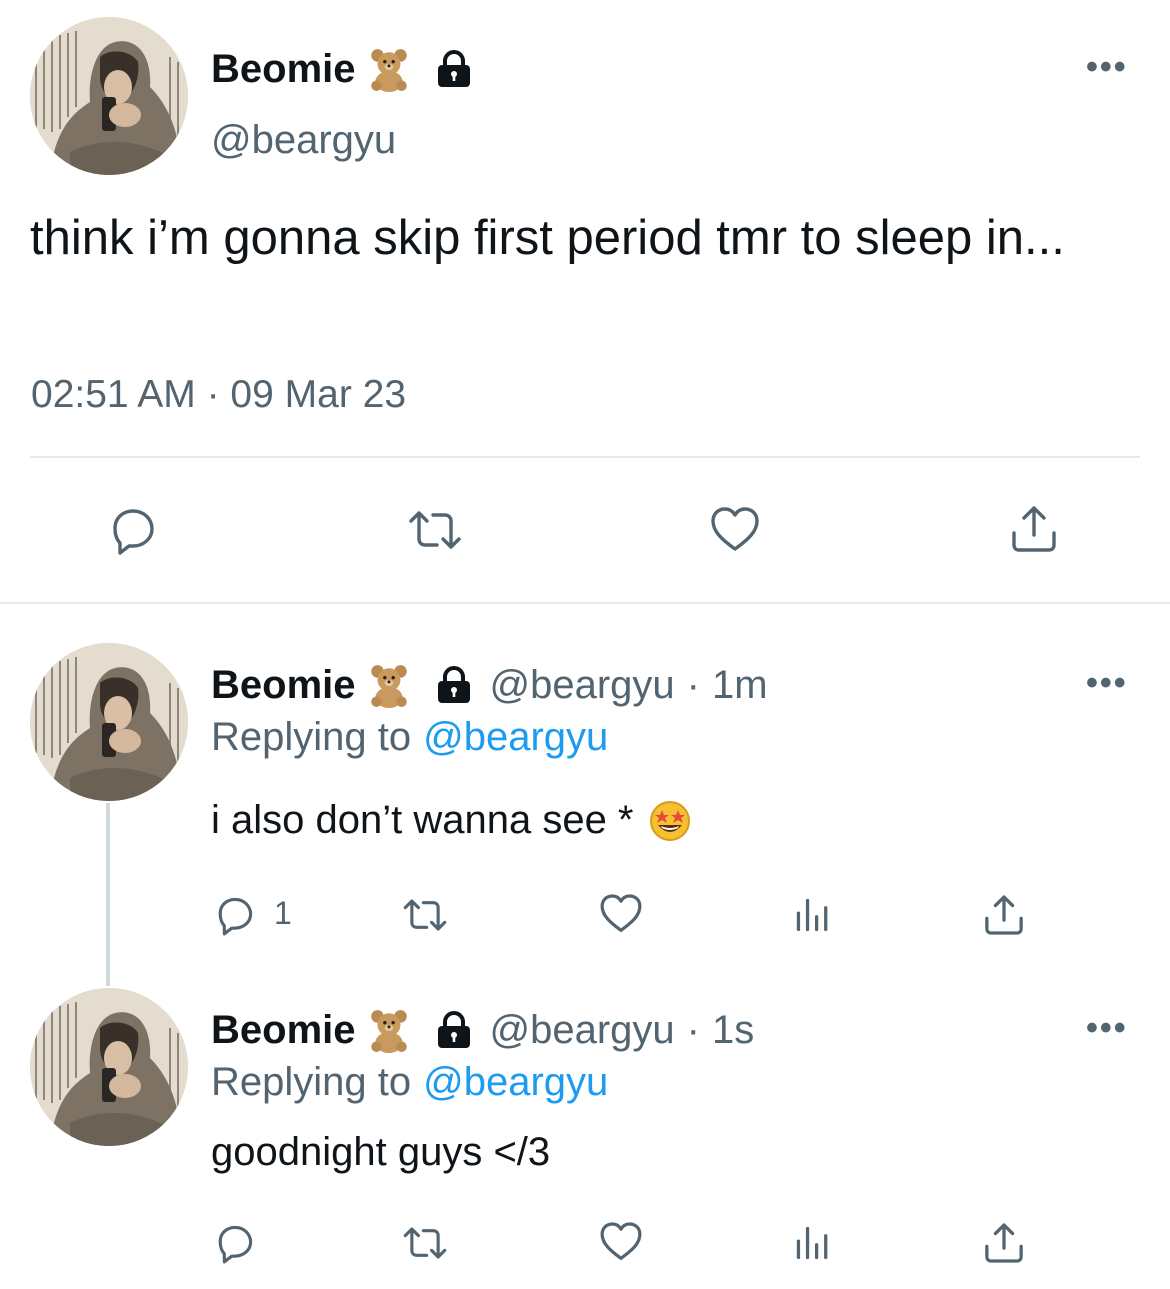 The width and height of the screenshot is (1170, 1289). I want to click on relative-time: 1m, so click(740, 685).